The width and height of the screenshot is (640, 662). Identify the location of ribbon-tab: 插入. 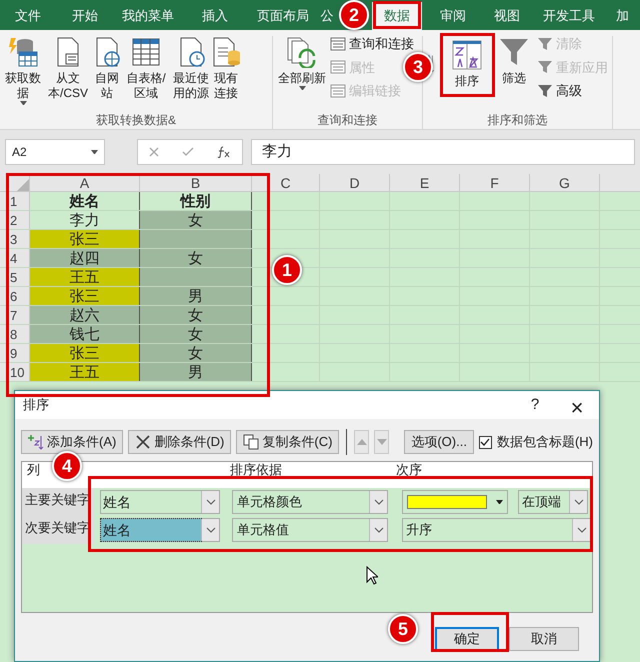
(215, 16).